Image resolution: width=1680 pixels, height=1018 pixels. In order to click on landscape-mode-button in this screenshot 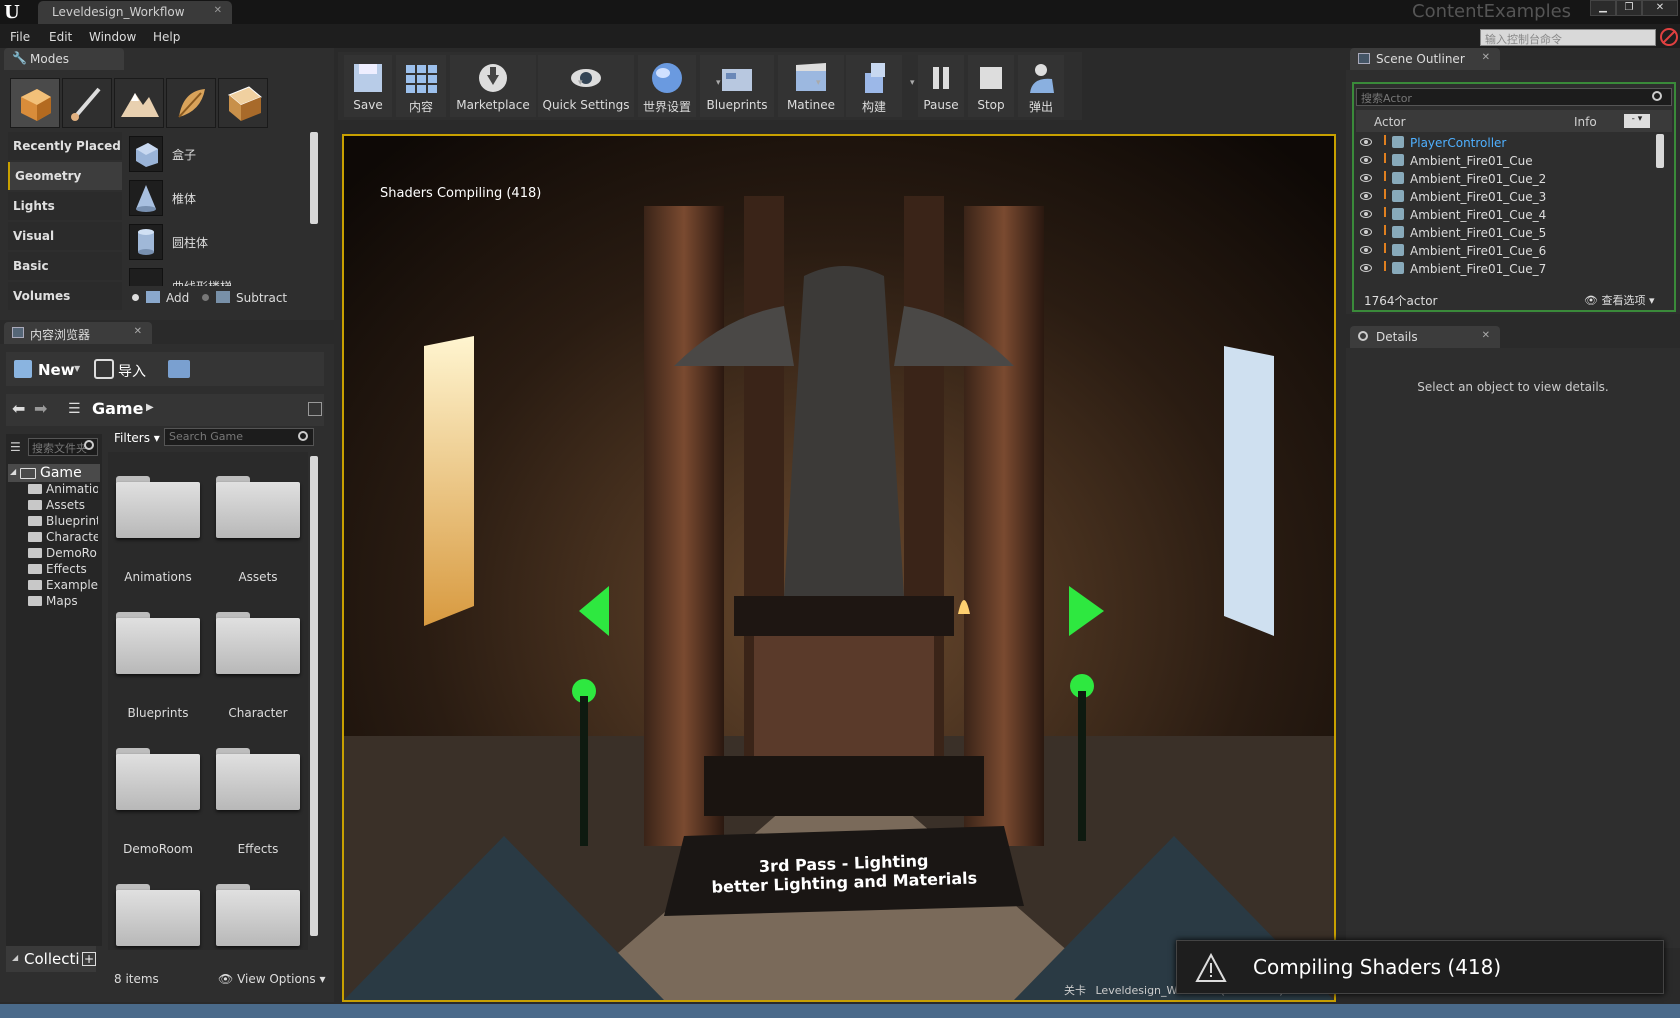, I will do `click(139, 103)`.